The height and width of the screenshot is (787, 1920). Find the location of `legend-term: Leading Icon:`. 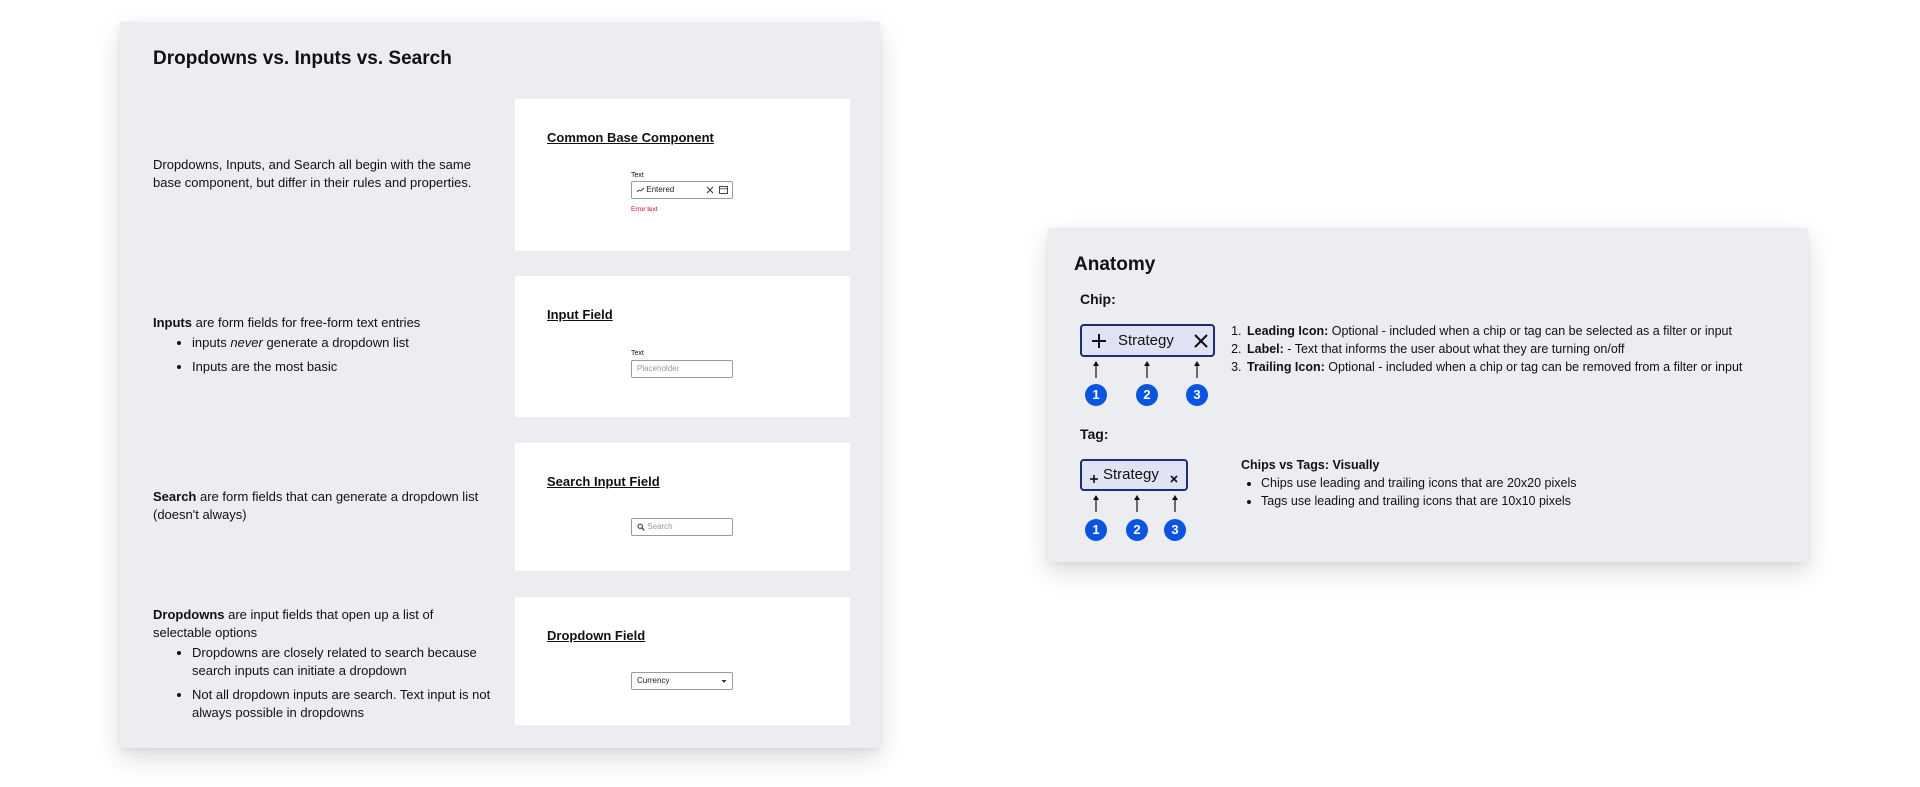

legend-term: Leading Icon: is located at coordinates (1288, 331).